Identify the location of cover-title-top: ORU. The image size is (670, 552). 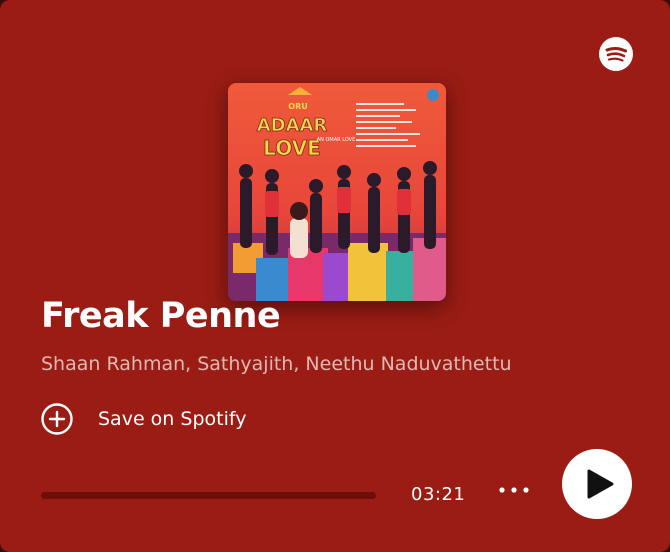
(297, 106).